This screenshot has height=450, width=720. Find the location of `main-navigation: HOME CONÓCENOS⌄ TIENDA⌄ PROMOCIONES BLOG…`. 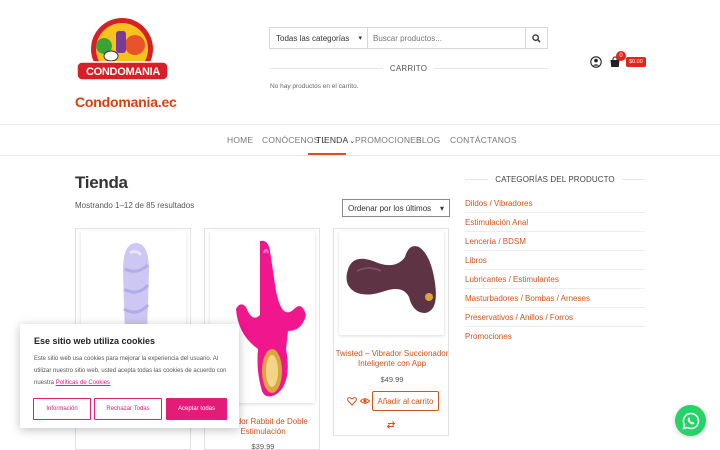

main-navigation: HOME CONÓCENOS⌄ TIENDA⌄ PROMOCIONES BLOG… is located at coordinates (360, 141).